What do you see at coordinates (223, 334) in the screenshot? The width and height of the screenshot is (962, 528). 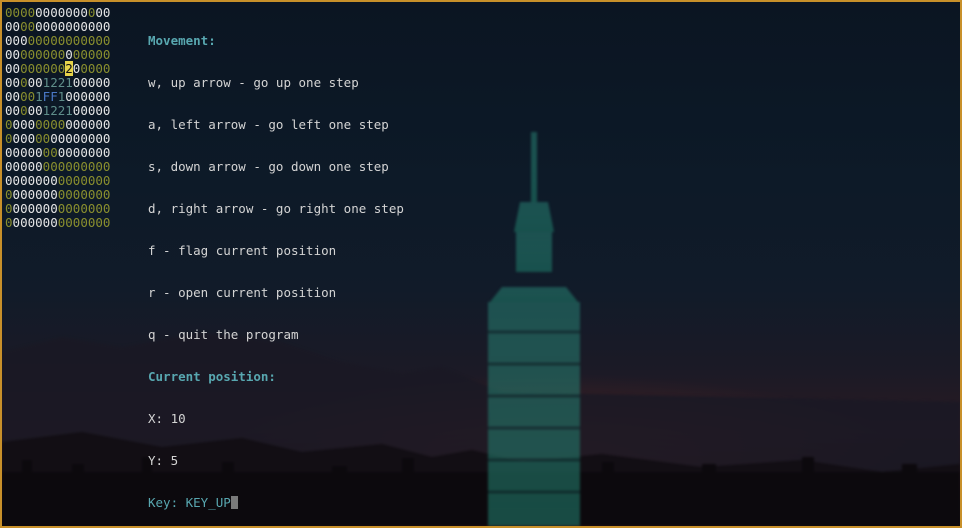 I see `control-quit: q - quit the program` at bounding box center [223, 334].